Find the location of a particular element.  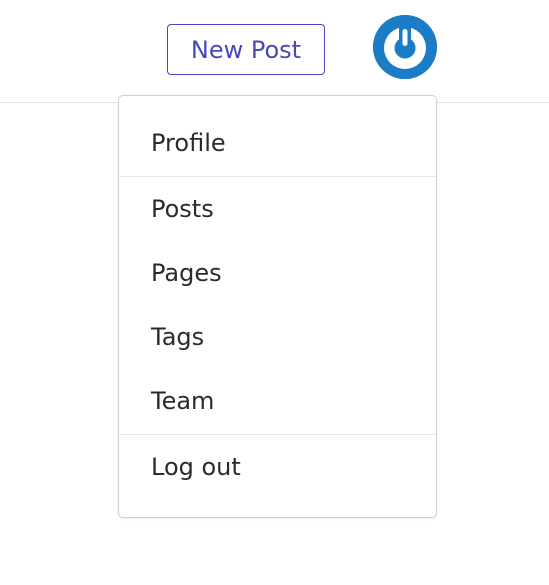

menu-item-team: Team is located at coordinates (277, 401).